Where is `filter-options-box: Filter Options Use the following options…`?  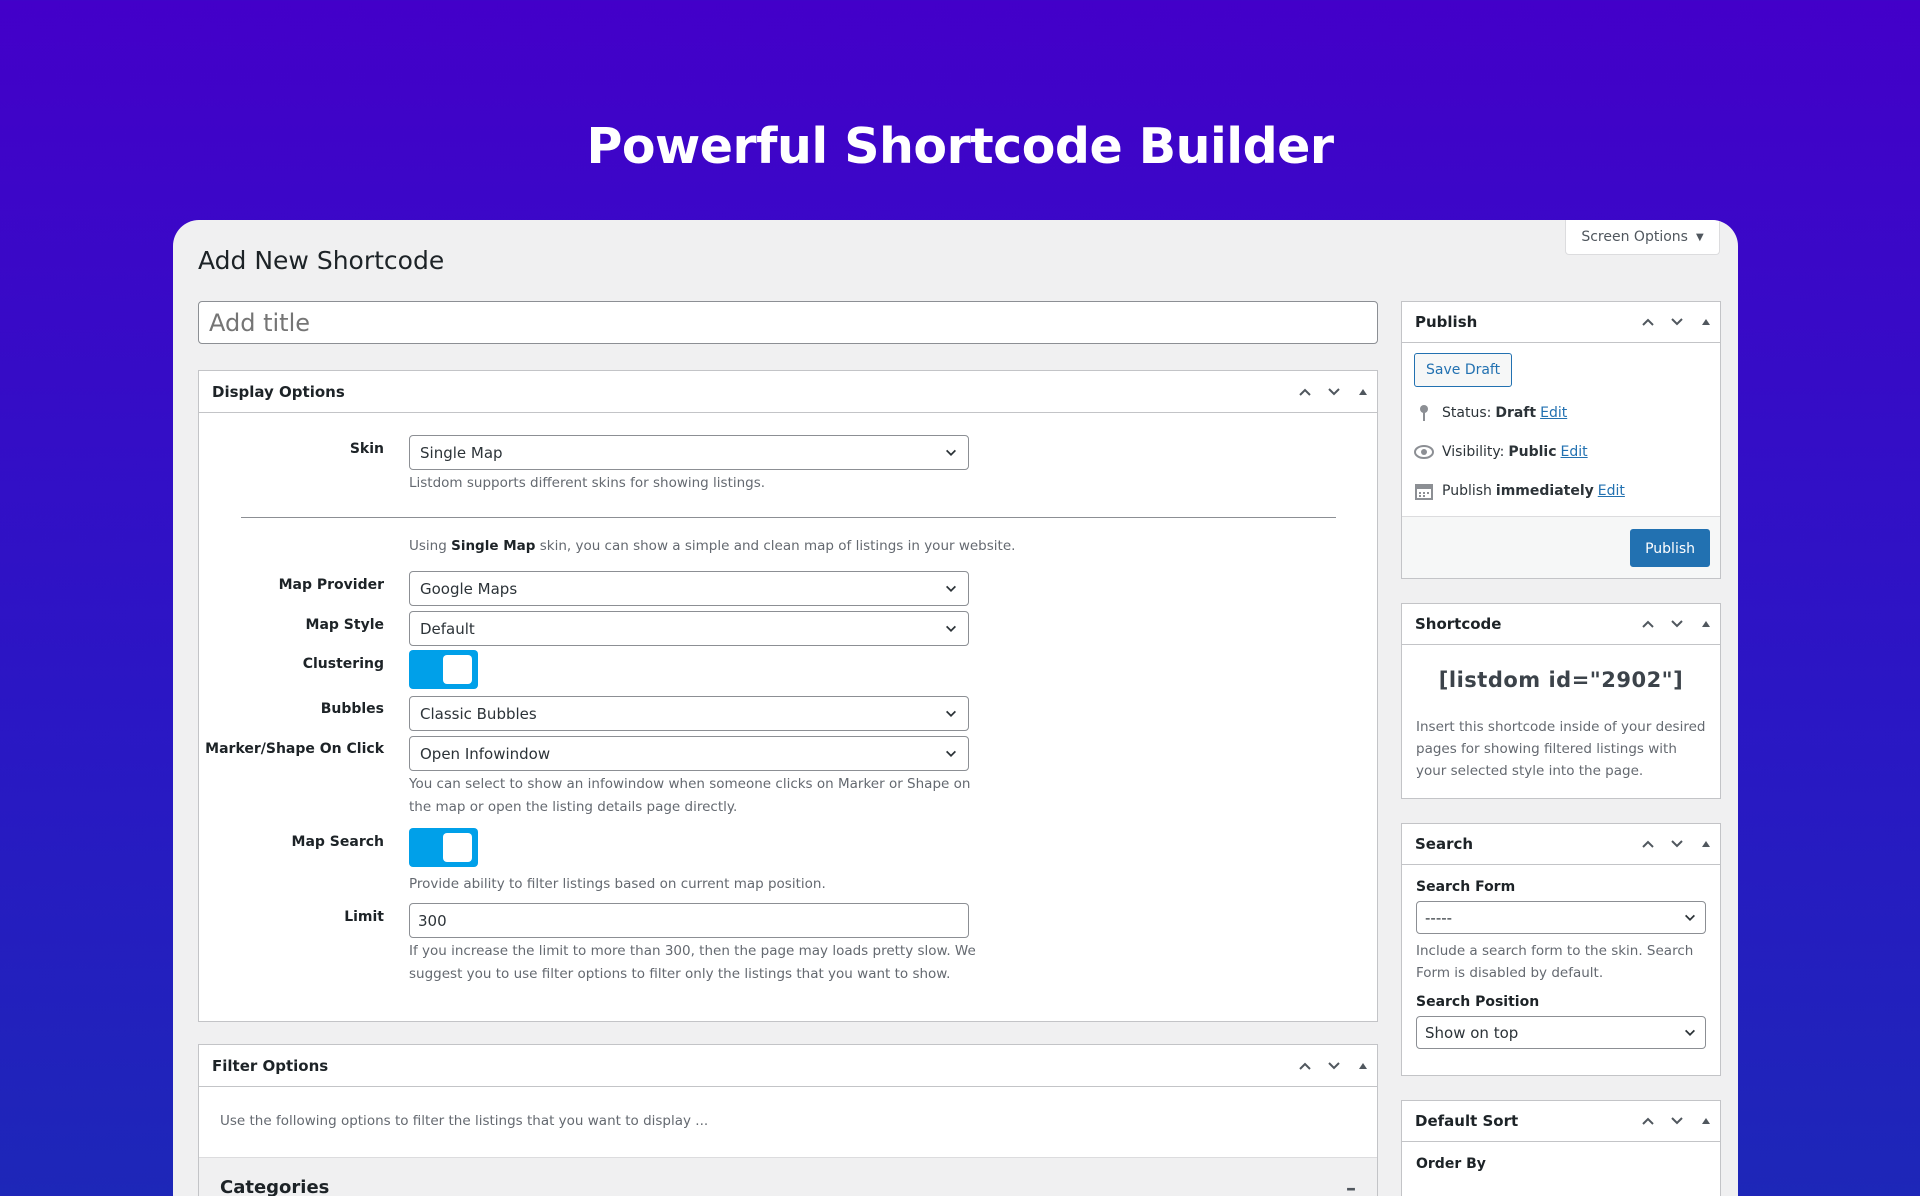
filter-options-box: Filter Options Use the following options… is located at coordinates (788, 1120).